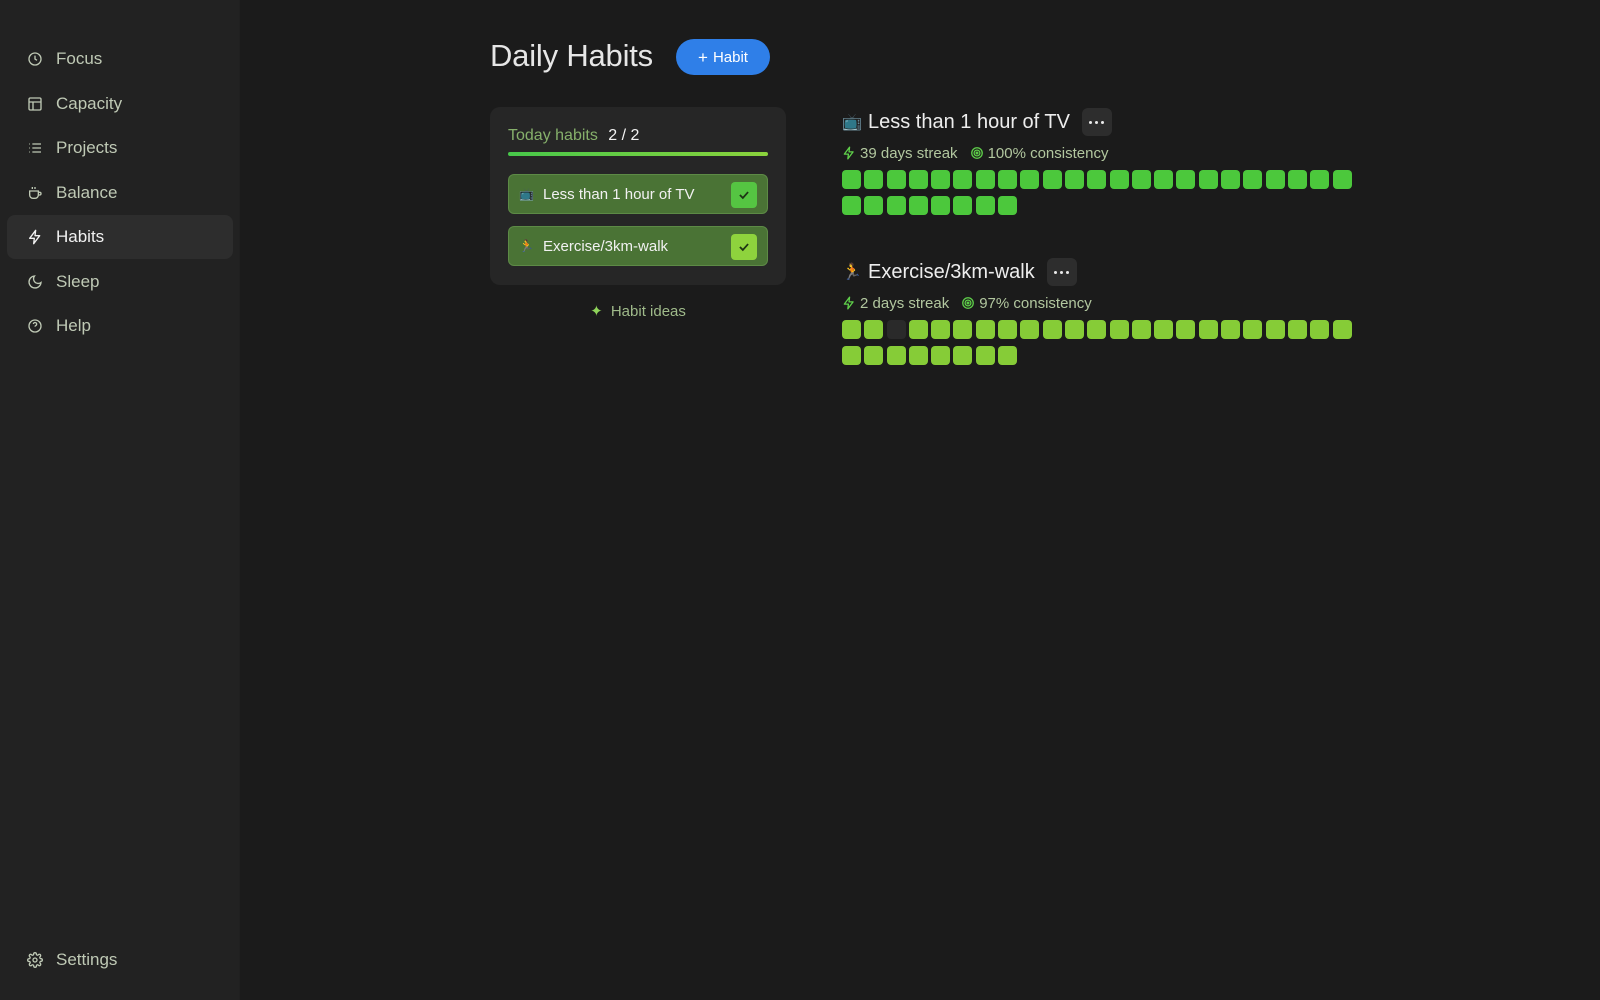 Image resolution: width=1600 pixels, height=1000 pixels. I want to click on plus-icon: +, so click(703, 57).